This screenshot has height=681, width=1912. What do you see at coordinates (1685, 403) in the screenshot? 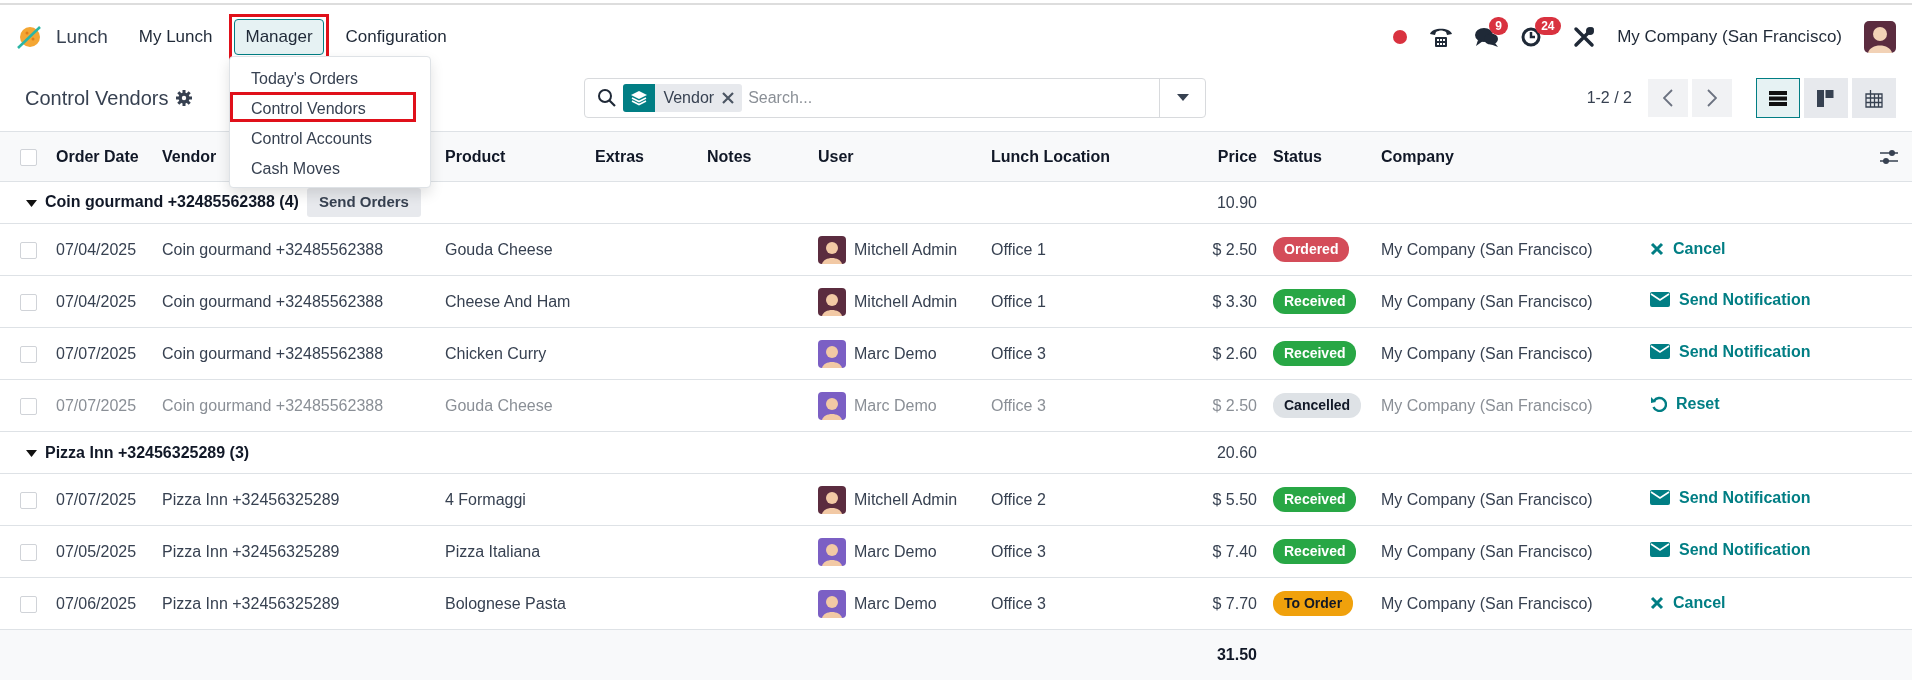
I see `action-button: Reset` at bounding box center [1685, 403].